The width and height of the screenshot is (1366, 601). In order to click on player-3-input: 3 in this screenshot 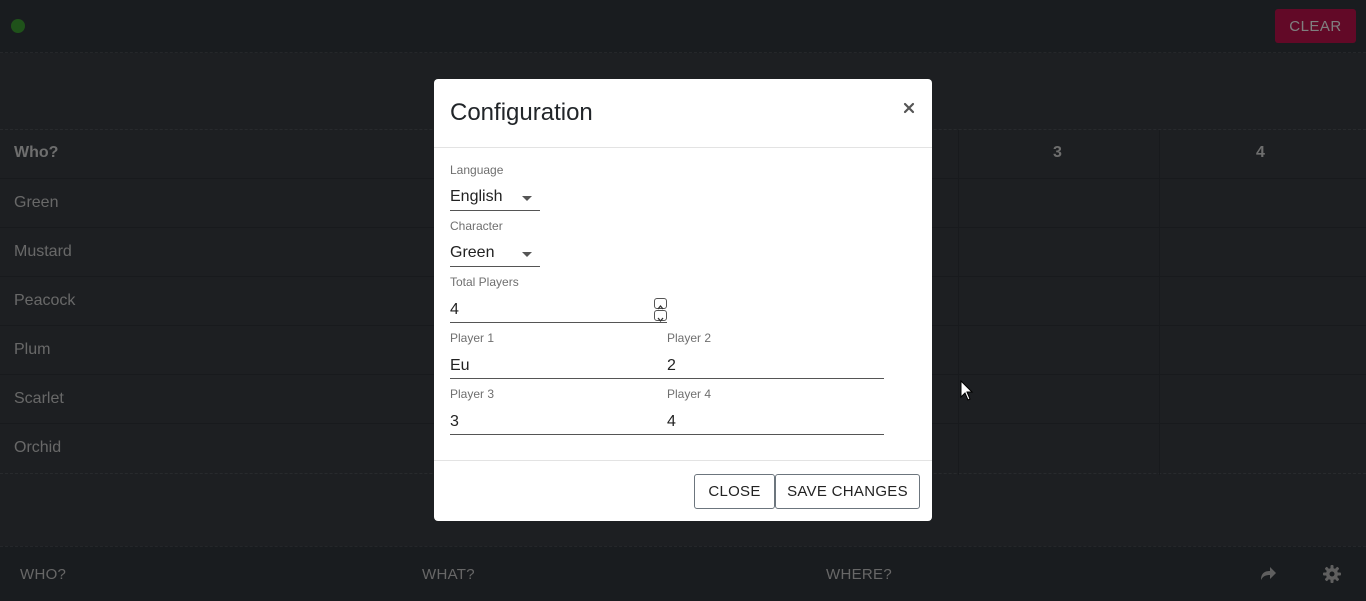, I will do `click(558, 421)`.